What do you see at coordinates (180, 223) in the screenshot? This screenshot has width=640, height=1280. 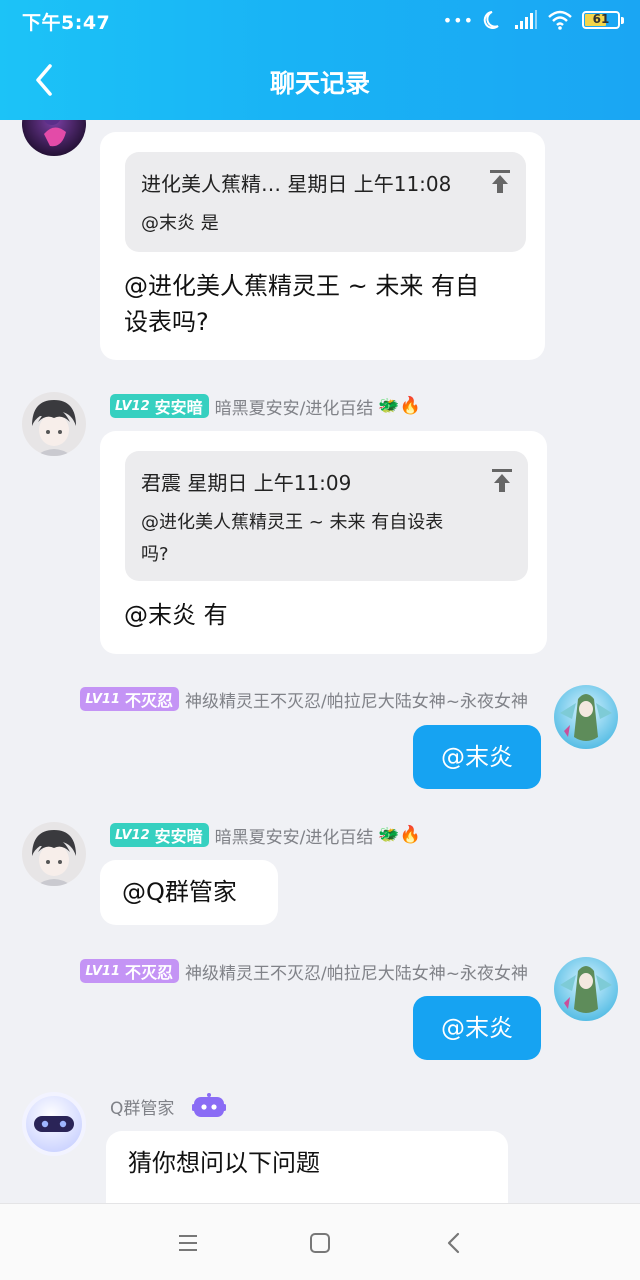 I see `quote-body: @末炎 是` at bounding box center [180, 223].